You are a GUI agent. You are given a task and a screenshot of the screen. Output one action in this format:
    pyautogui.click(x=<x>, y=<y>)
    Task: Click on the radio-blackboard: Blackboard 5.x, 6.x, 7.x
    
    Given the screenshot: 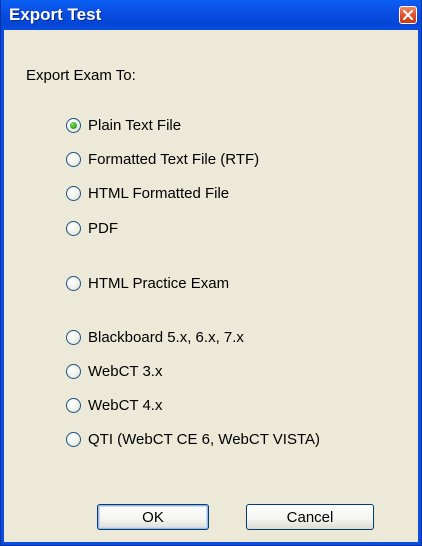 What is the action you would take?
    pyautogui.click(x=155, y=337)
    